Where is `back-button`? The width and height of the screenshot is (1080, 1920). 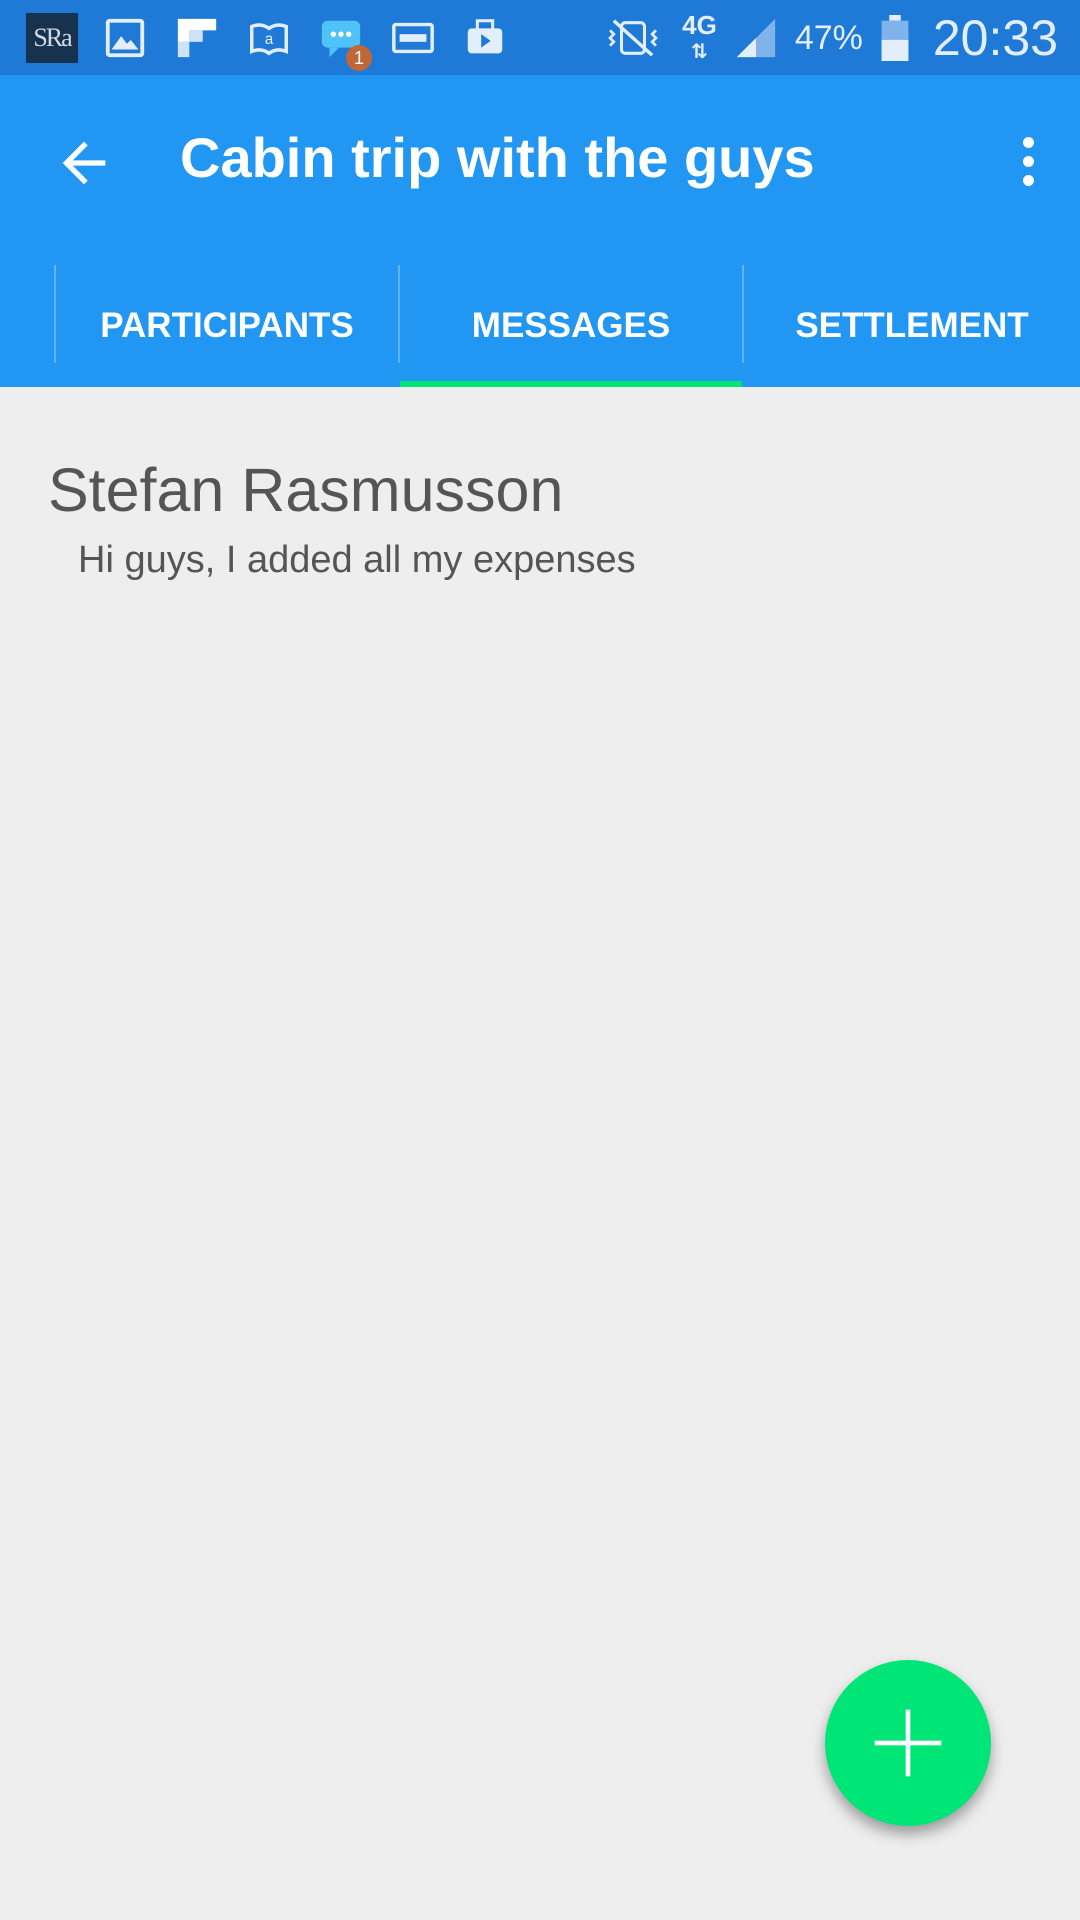 back-button is located at coordinates (84, 163).